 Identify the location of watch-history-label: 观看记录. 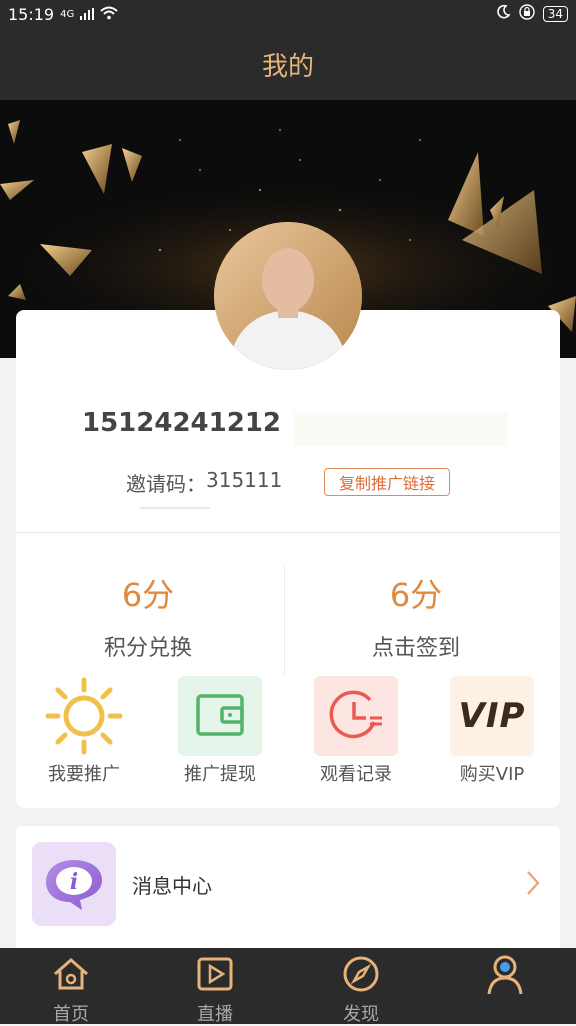
(356, 774).